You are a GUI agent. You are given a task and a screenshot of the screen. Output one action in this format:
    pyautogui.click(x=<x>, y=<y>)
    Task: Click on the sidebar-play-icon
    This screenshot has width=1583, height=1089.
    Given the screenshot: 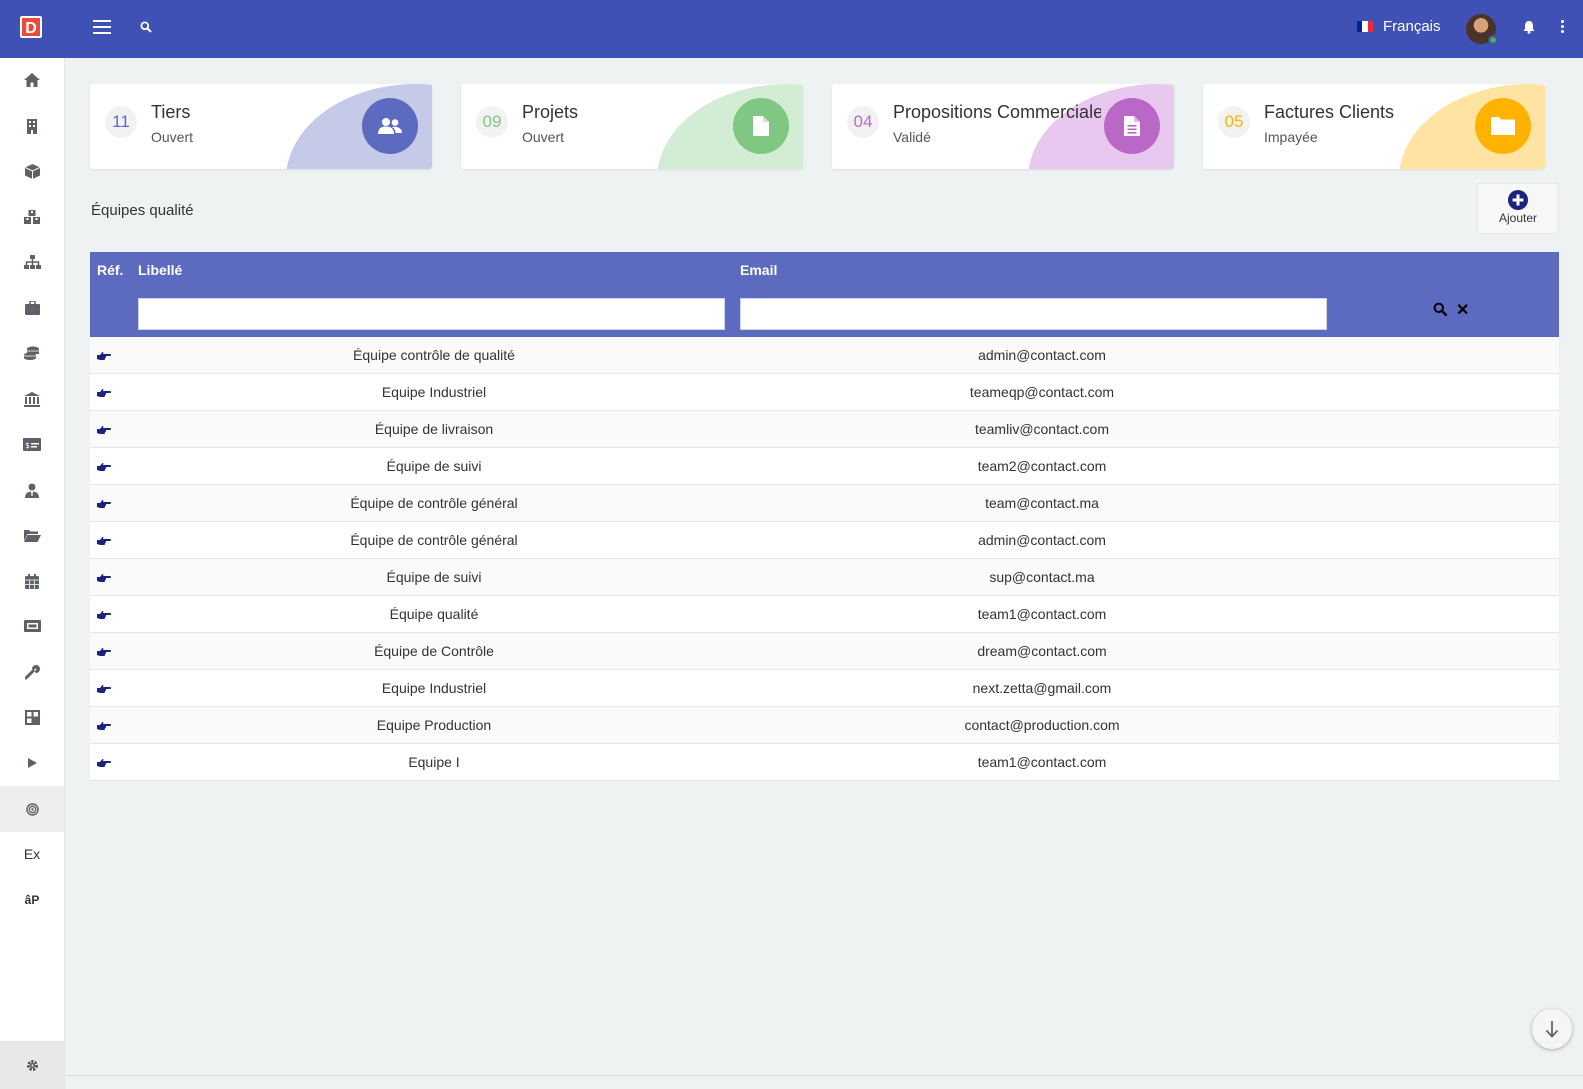 What is the action you would take?
    pyautogui.click(x=32, y=763)
    